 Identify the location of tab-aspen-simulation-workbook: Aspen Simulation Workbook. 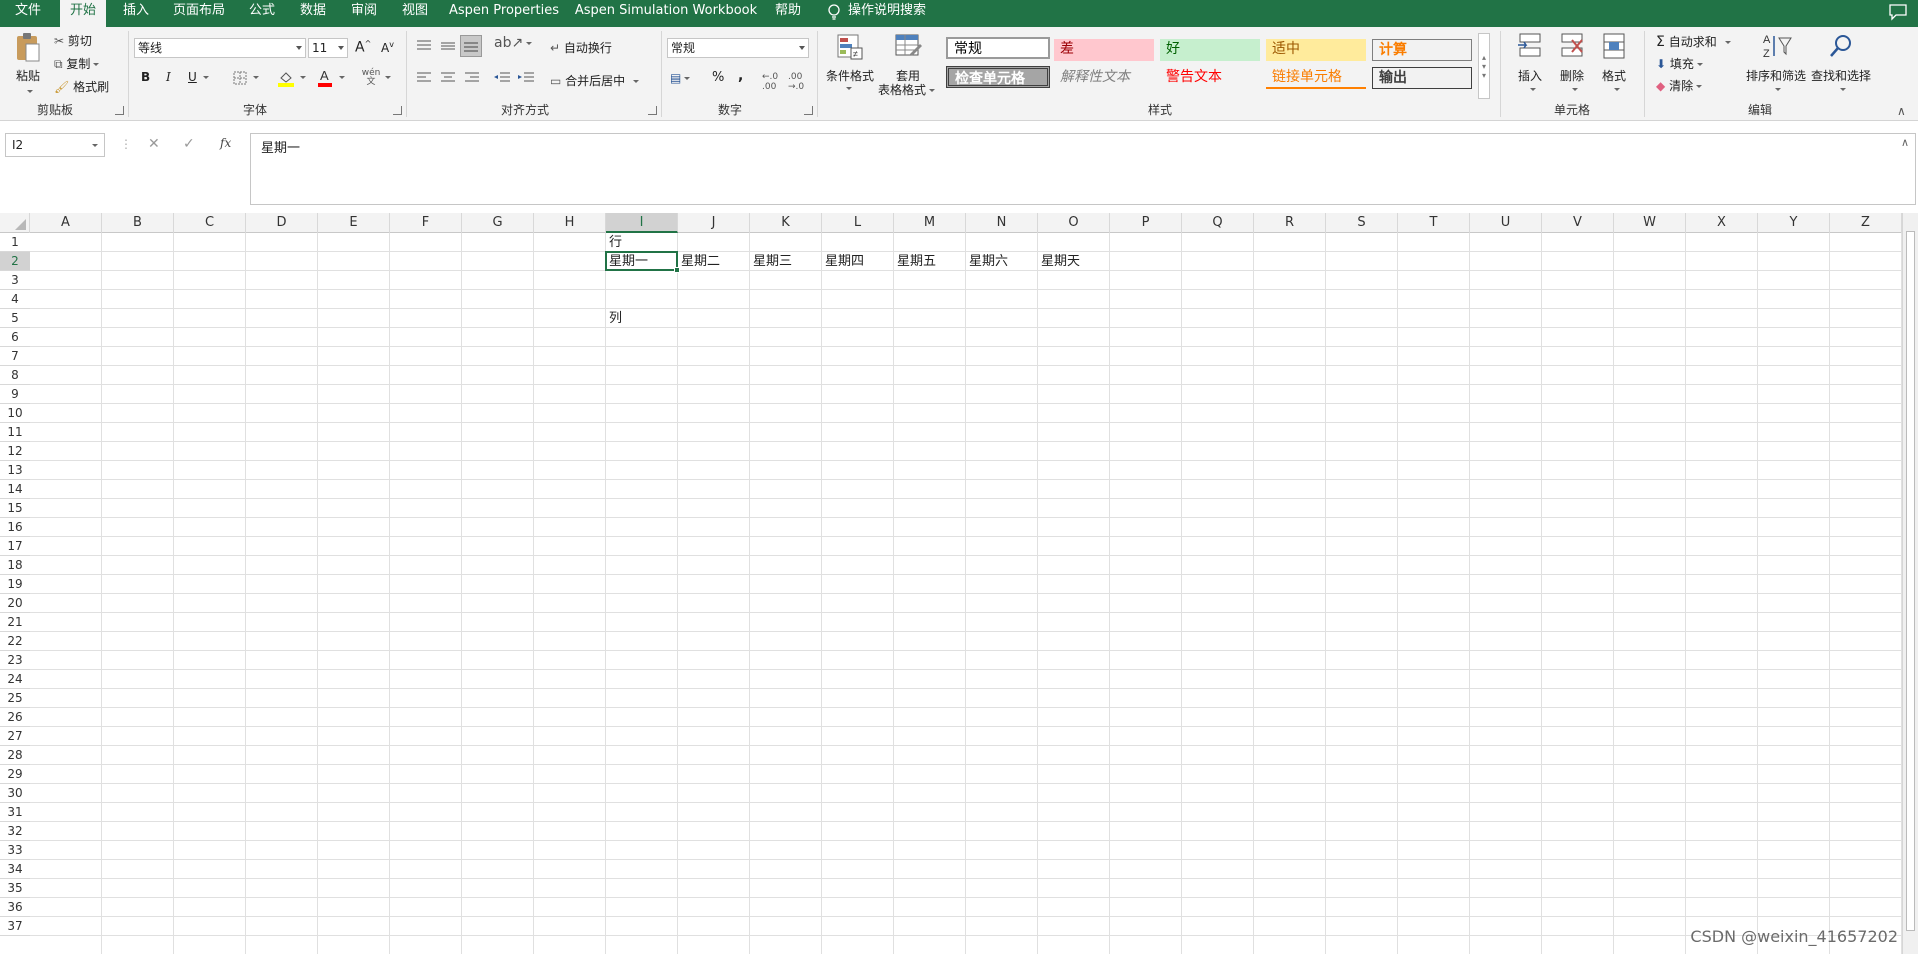
(666, 13).